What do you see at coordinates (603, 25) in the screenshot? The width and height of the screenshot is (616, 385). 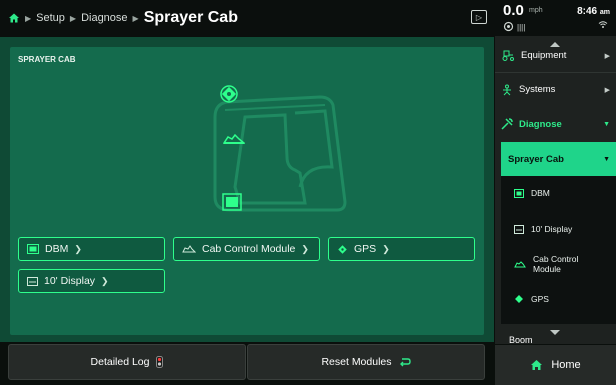 I see `wifi-icon` at bounding box center [603, 25].